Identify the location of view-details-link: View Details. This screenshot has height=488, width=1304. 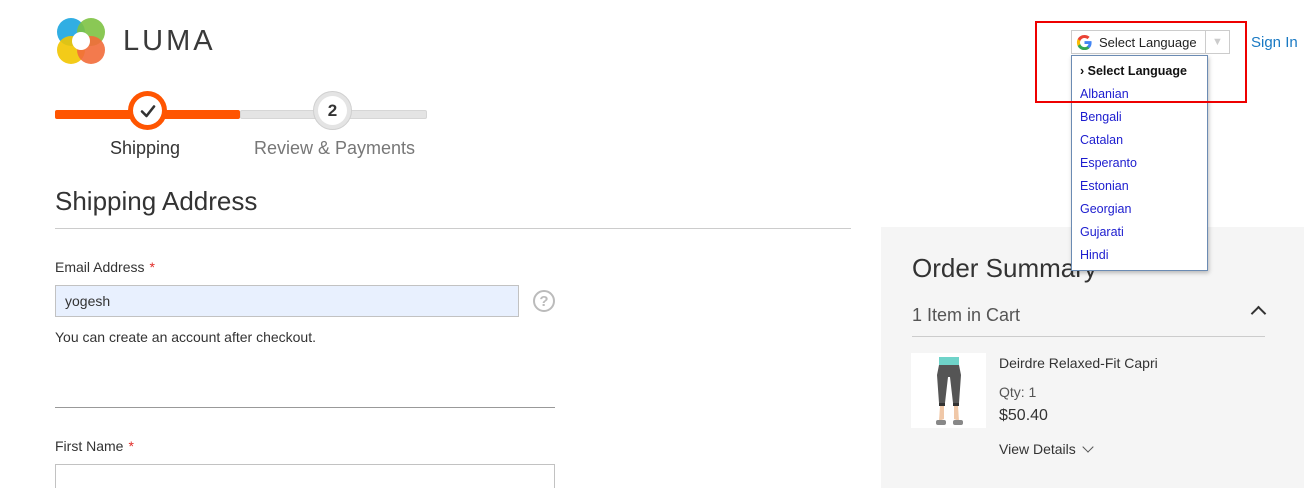
(1046, 449).